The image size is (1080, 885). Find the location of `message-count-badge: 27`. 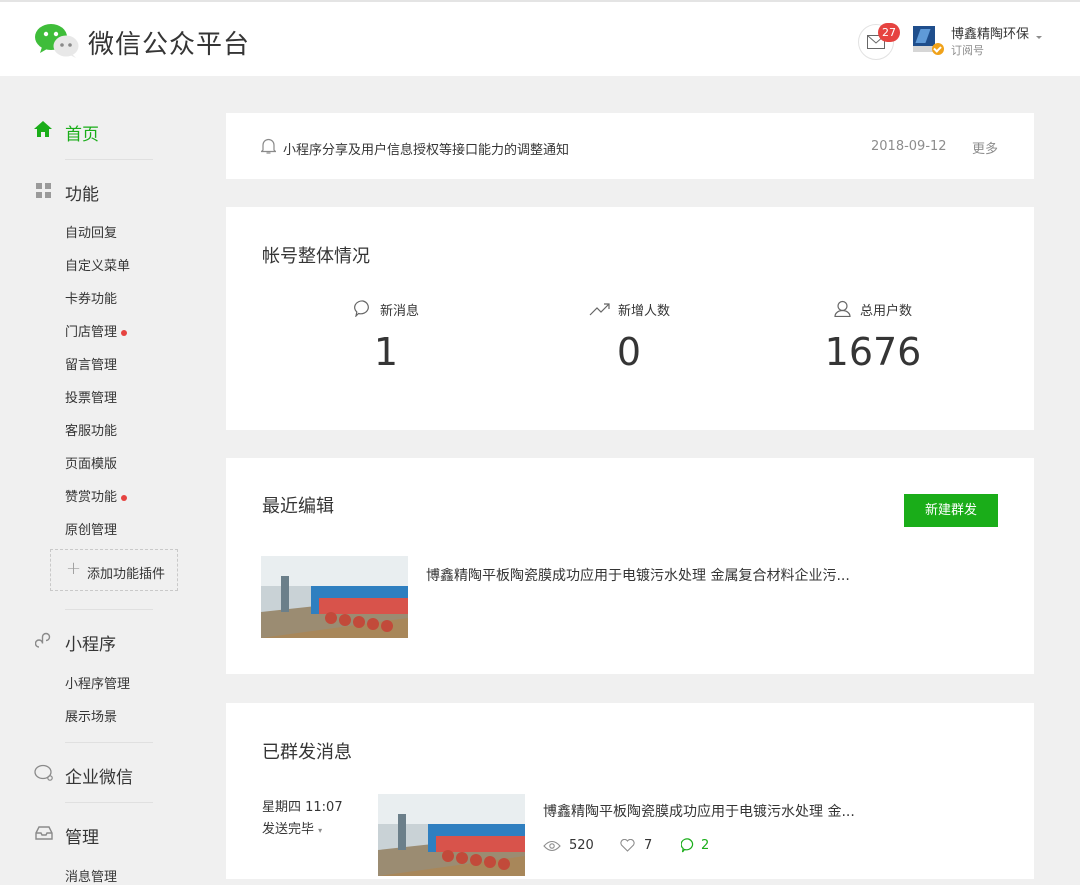

message-count-badge: 27 is located at coordinates (889, 32).